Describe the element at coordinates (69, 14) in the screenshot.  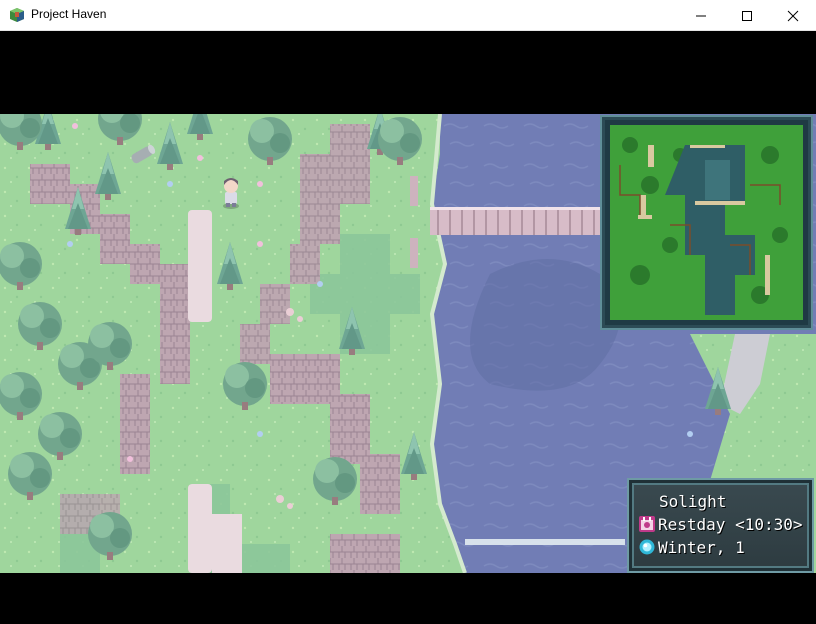
I see `window-title: Project Haven` at that location.